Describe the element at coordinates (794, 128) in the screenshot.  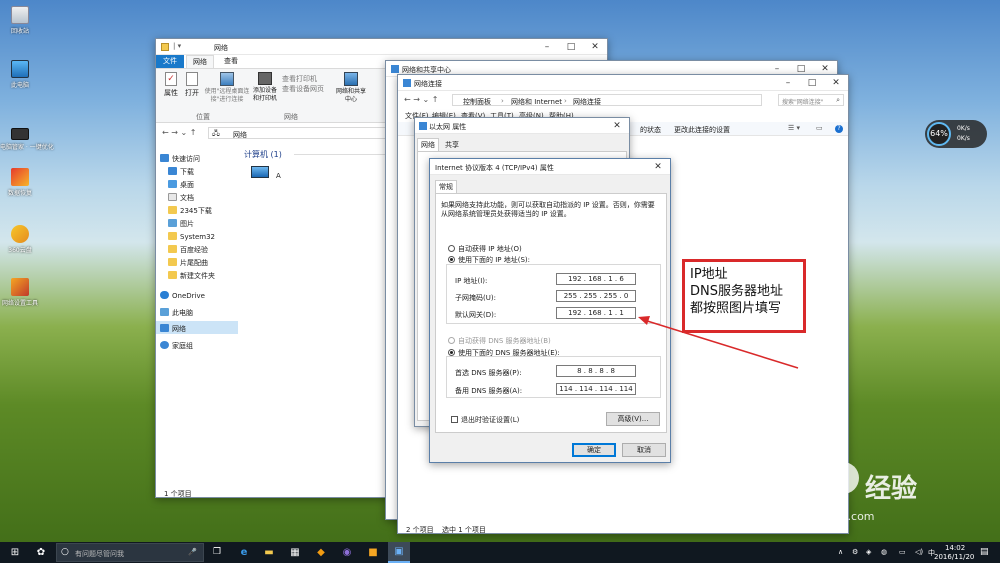
I see `view-options-icon: ☰ ▾` at that location.